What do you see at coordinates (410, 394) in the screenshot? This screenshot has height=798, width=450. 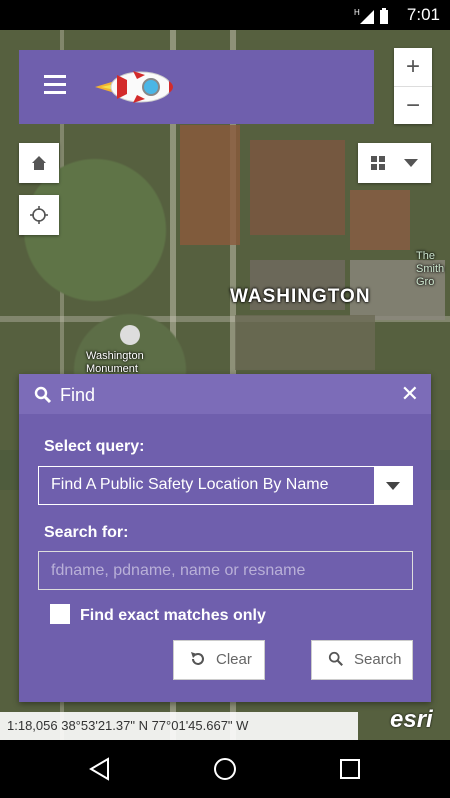 I see `close-icon: ✕` at bounding box center [410, 394].